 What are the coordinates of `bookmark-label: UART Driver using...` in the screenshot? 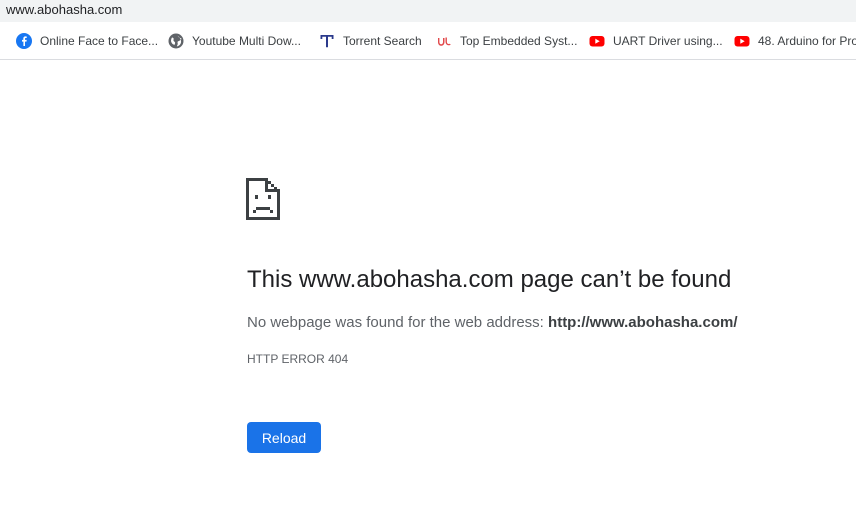 It's located at (668, 40).